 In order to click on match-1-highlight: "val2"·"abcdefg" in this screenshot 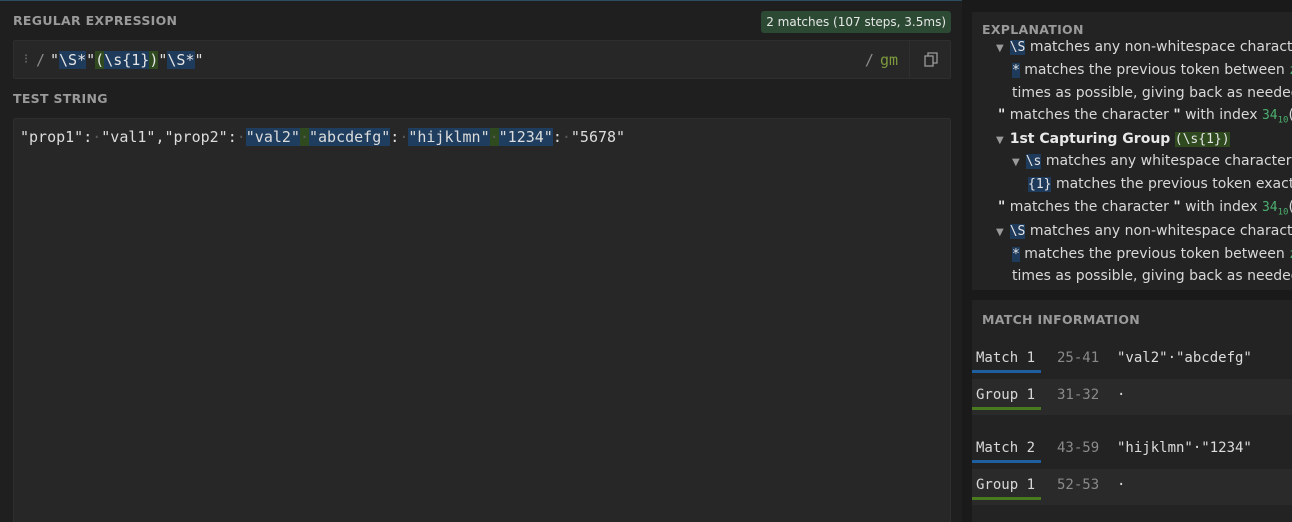, I will do `click(318, 137)`.